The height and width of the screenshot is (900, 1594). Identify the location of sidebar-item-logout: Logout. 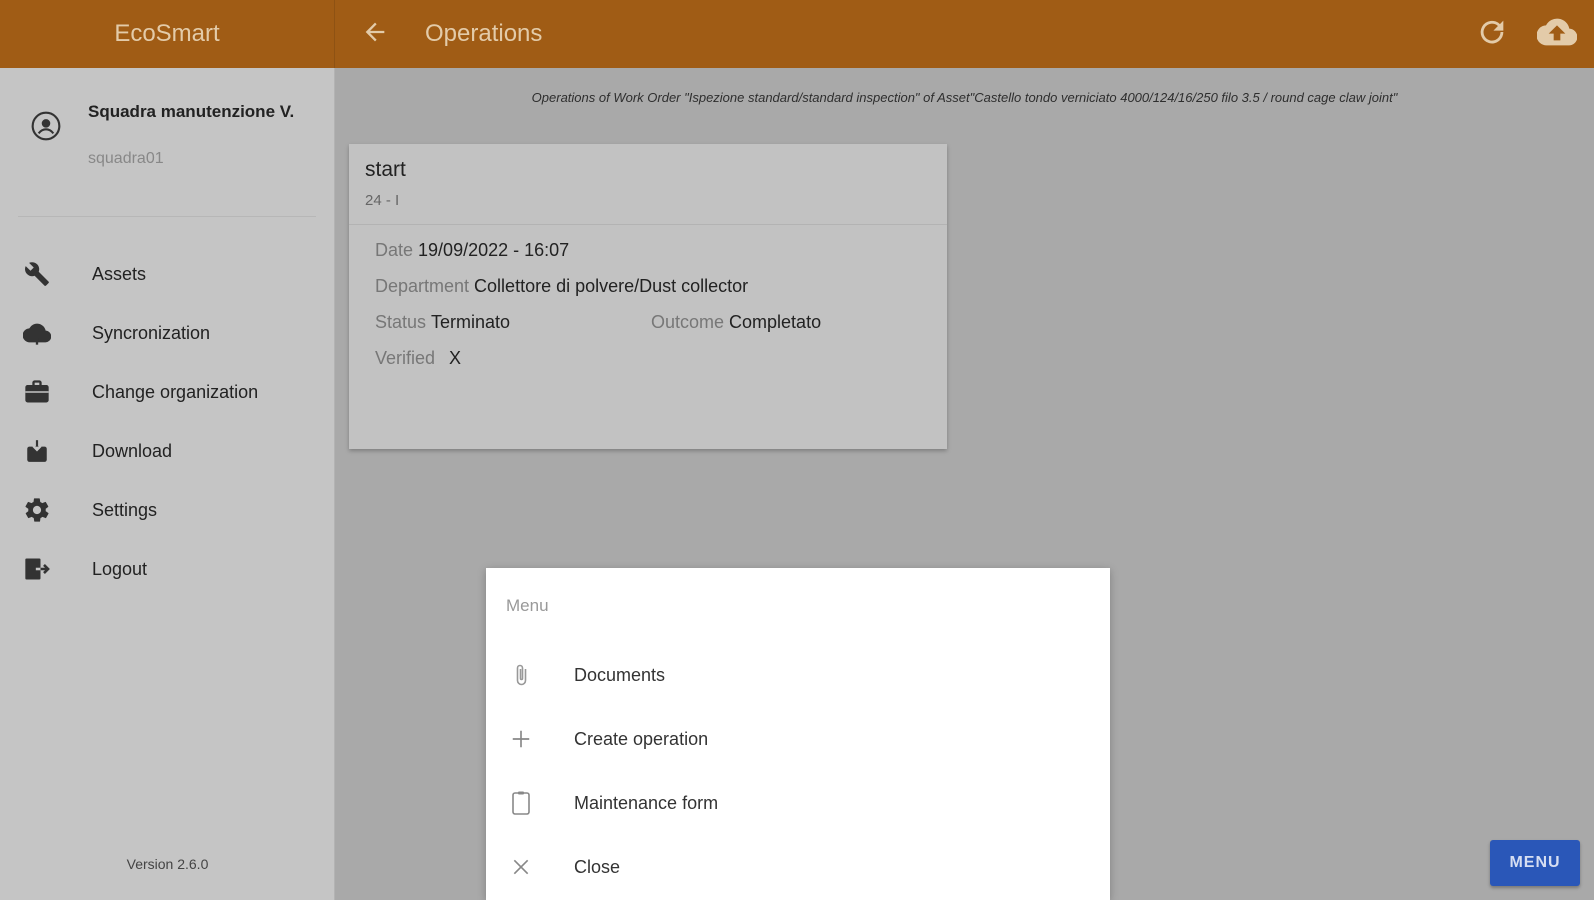
(167, 569).